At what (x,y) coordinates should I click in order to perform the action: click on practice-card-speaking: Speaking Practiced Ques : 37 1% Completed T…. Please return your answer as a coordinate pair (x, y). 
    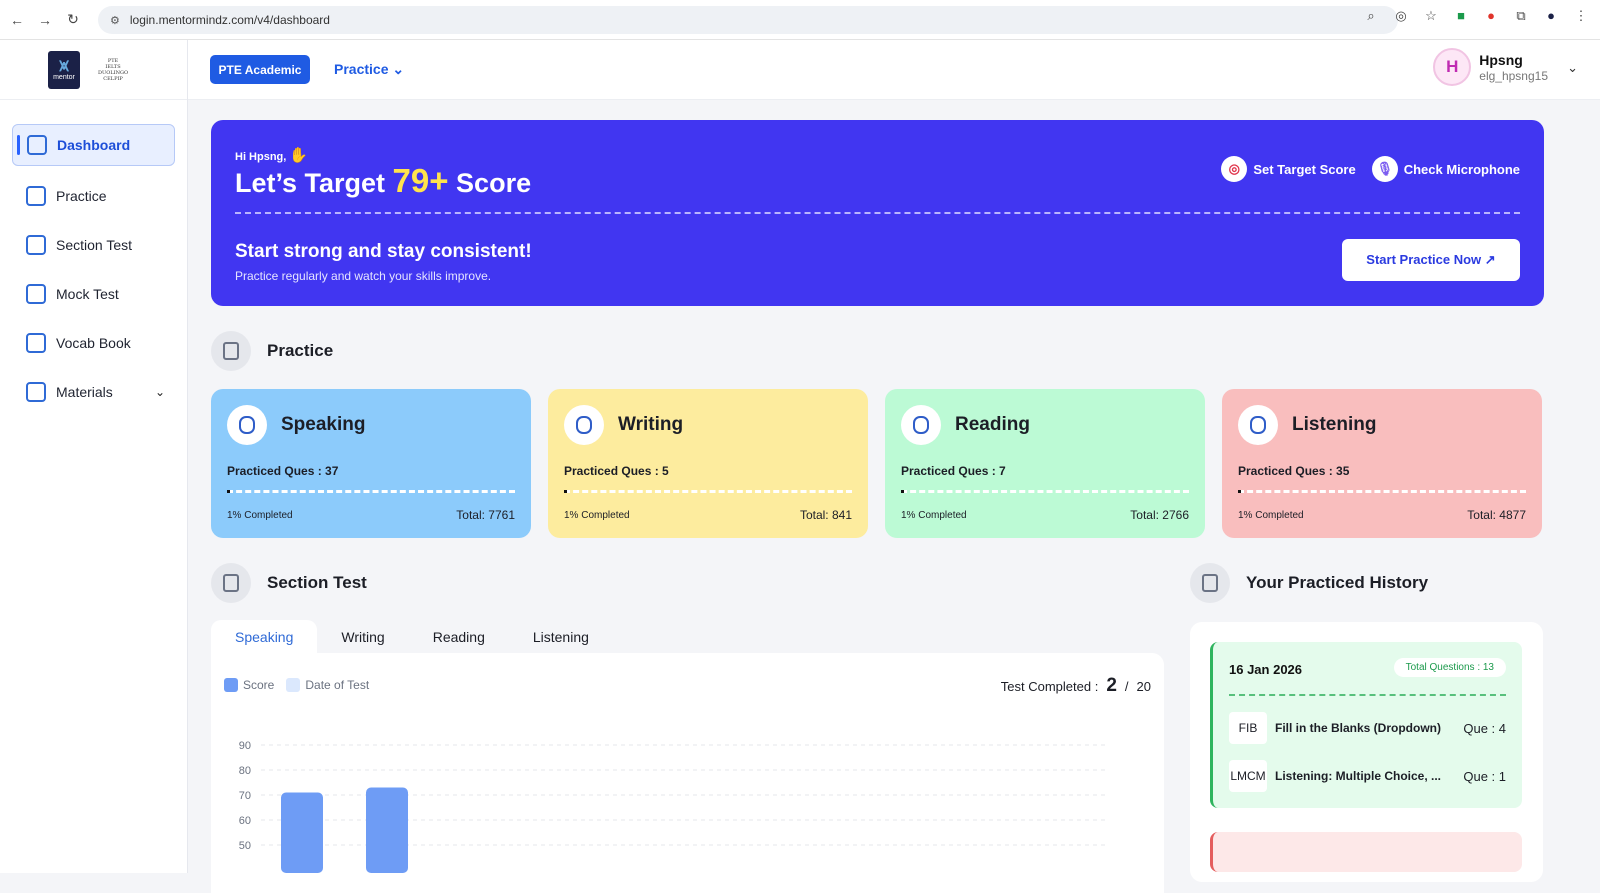
    Looking at the image, I should click on (371, 463).